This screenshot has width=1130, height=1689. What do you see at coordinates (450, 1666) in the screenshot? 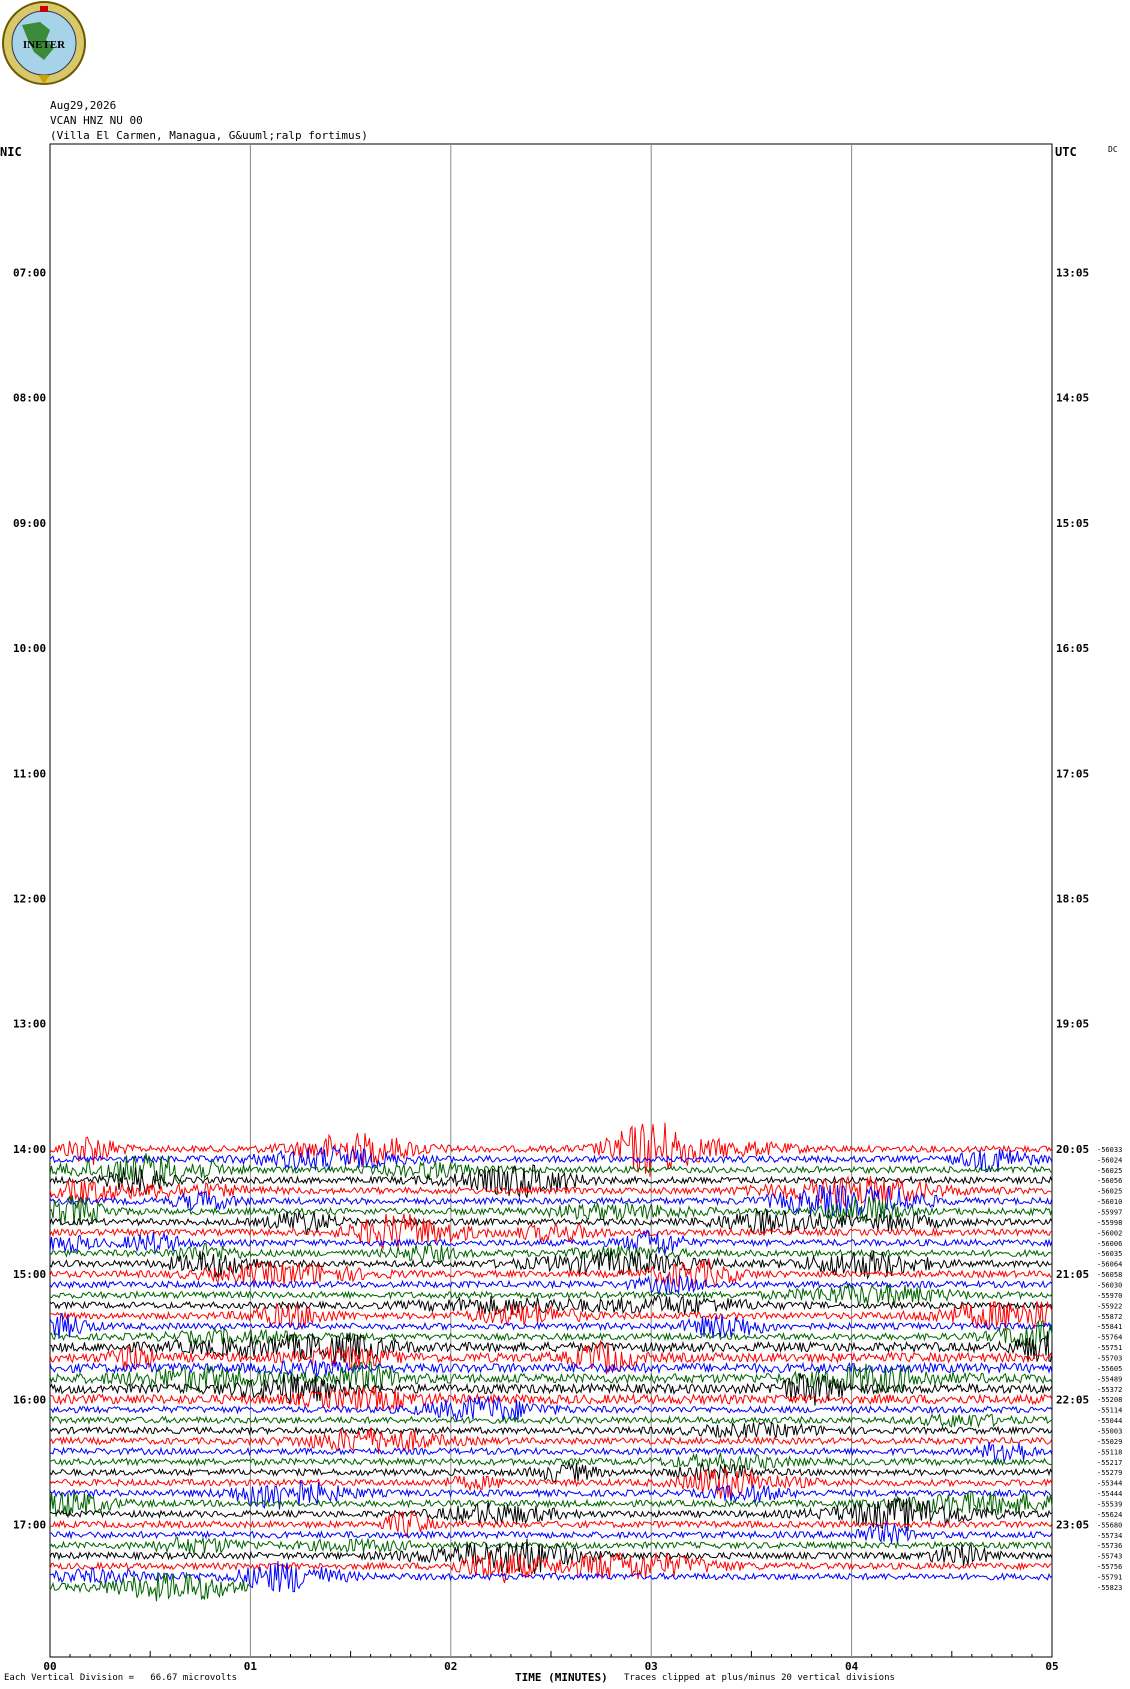
I see `x-tick-label: 02` at bounding box center [450, 1666].